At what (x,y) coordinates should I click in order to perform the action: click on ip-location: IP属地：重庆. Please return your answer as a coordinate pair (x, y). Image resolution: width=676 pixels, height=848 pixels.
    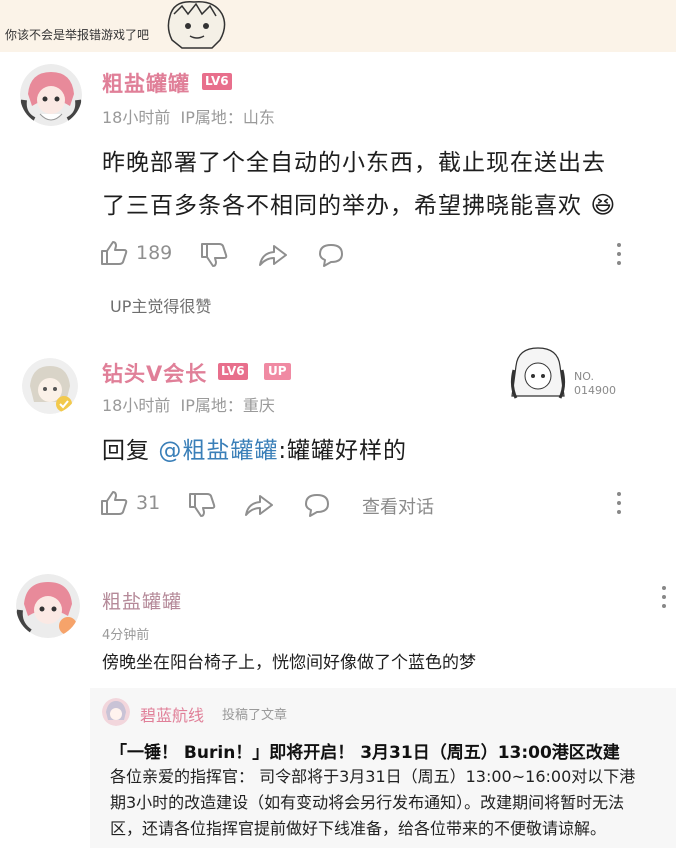
    Looking at the image, I should click on (227, 405).